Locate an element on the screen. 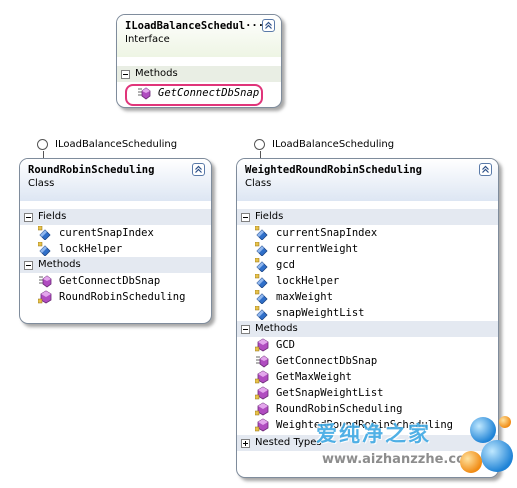 Image resolution: width=517 pixels, height=488 pixels. method-label: WeightedRoundRobinScheduling is located at coordinates (365, 425).